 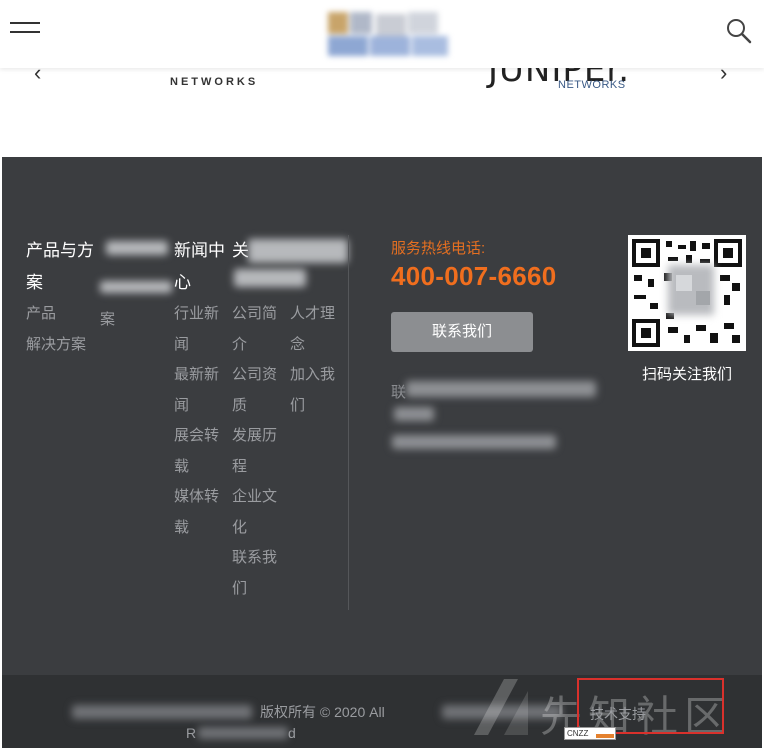 What do you see at coordinates (254, 497) in the screenshot?
I see `footer-link-culture: 企业文` at bounding box center [254, 497].